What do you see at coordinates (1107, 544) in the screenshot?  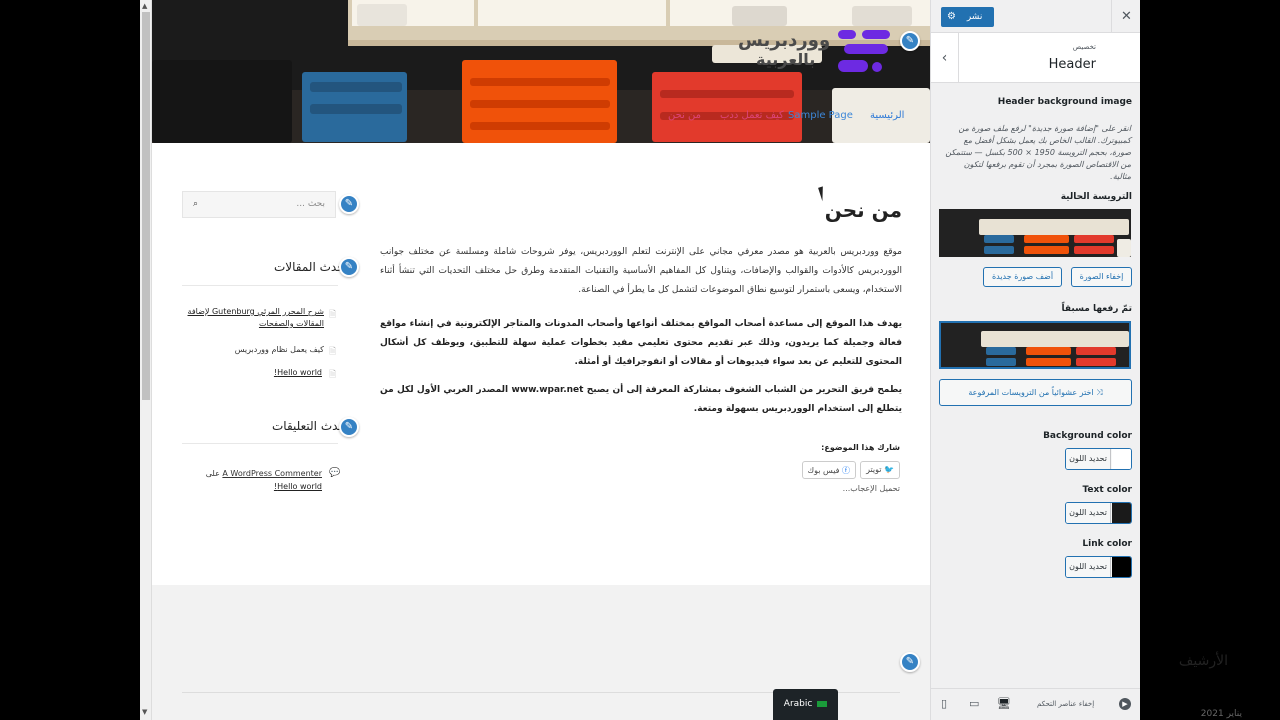 I see `link-color-label: Link color` at bounding box center [1107, 544].